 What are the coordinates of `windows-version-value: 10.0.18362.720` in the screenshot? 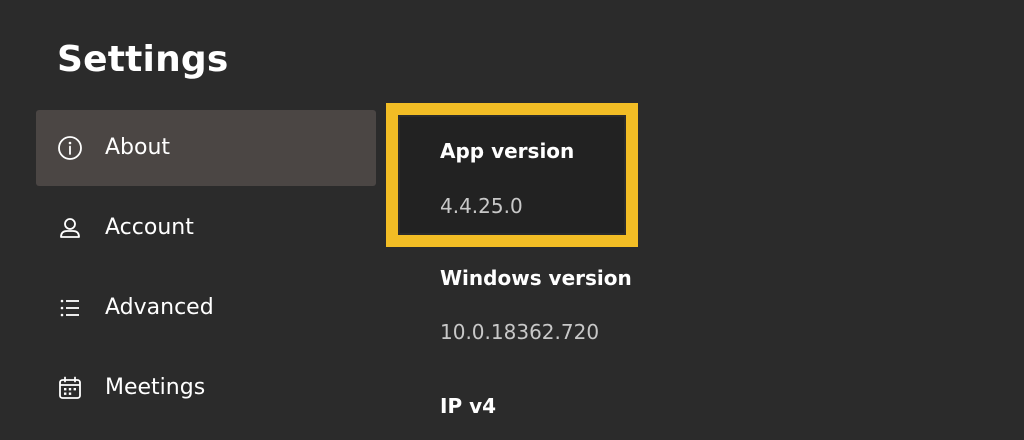 It's located at (520, 332).